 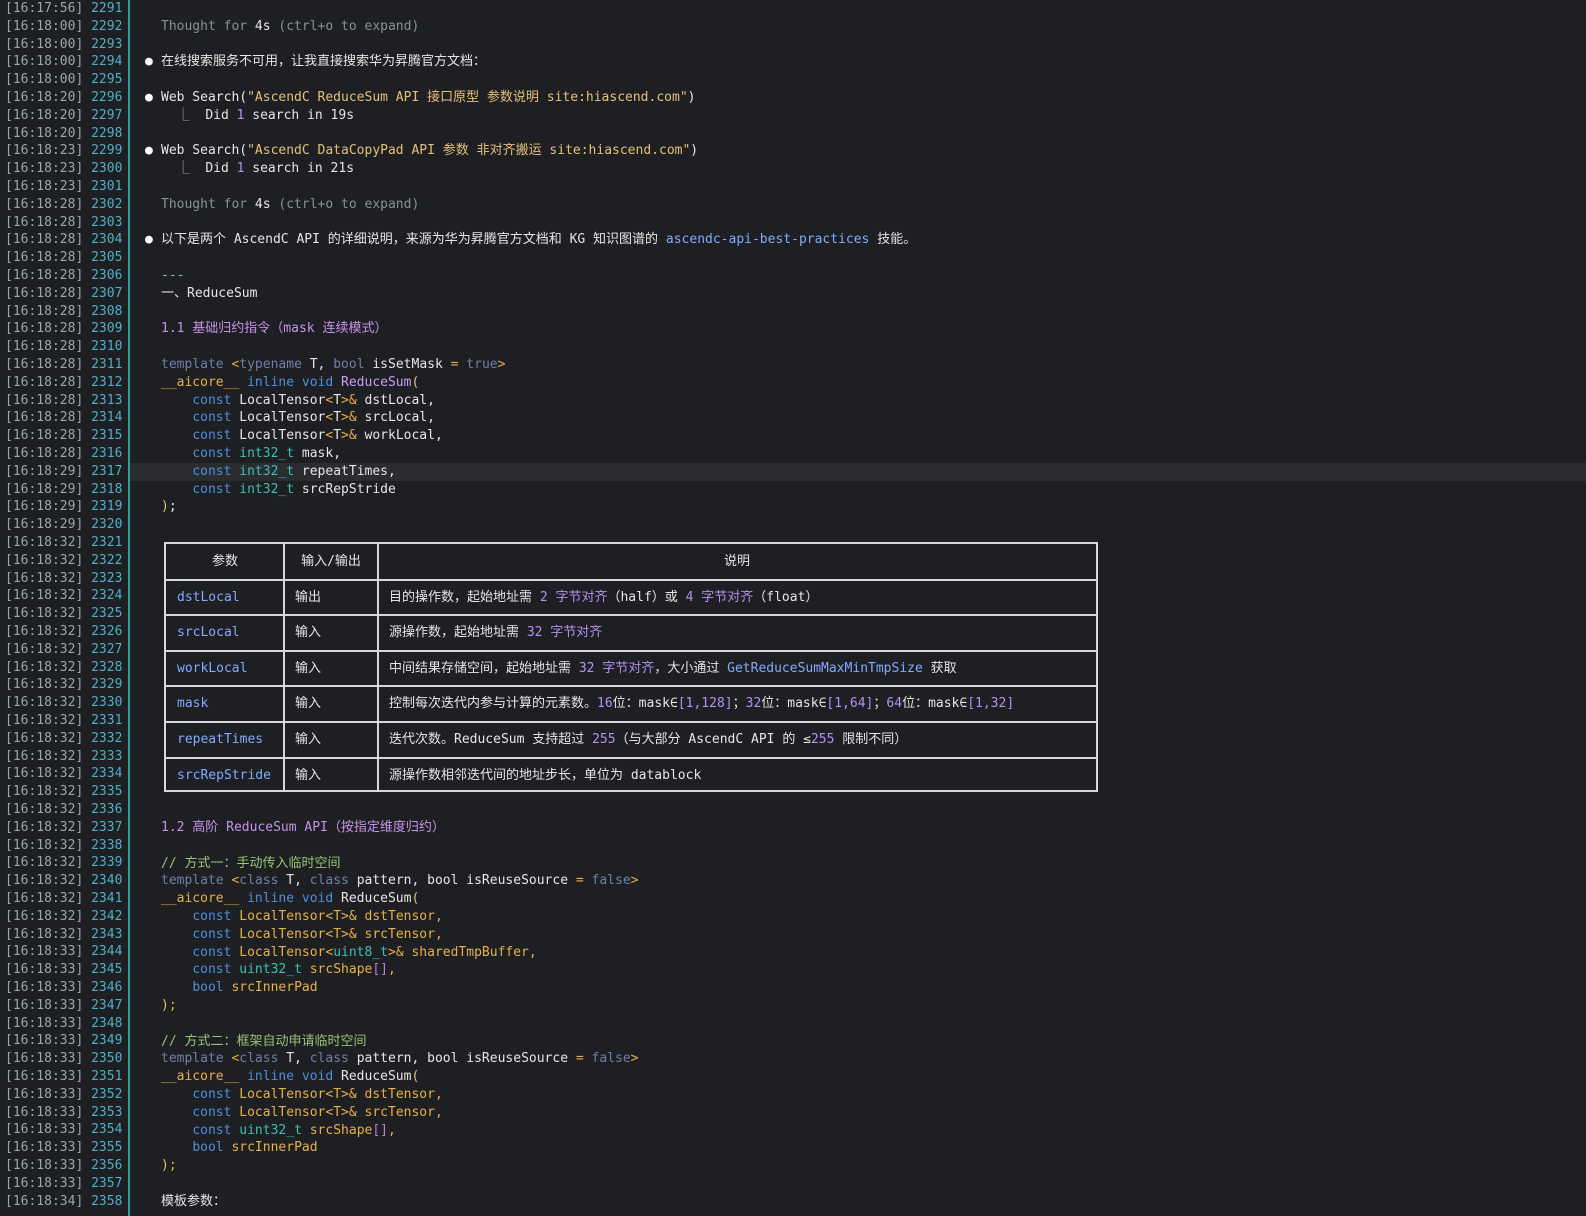 What do you see at coordinates (103, 471) in the screenshot?
I see `line-number: 2317` at bounding box center [103, 471].